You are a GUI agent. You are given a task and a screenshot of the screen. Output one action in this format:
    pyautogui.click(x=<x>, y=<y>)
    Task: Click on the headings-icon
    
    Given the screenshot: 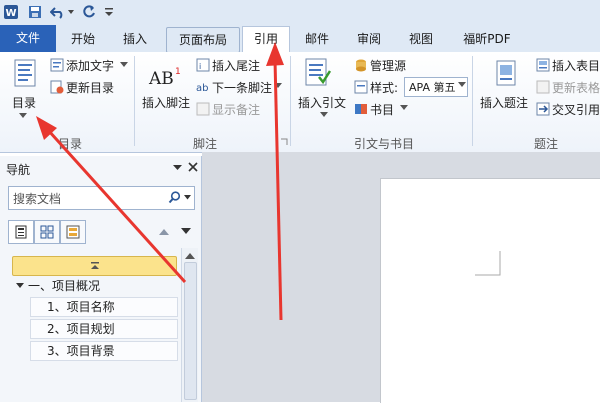 What is the action you would take?
    pyautogui.click(x=21, y=232)
    